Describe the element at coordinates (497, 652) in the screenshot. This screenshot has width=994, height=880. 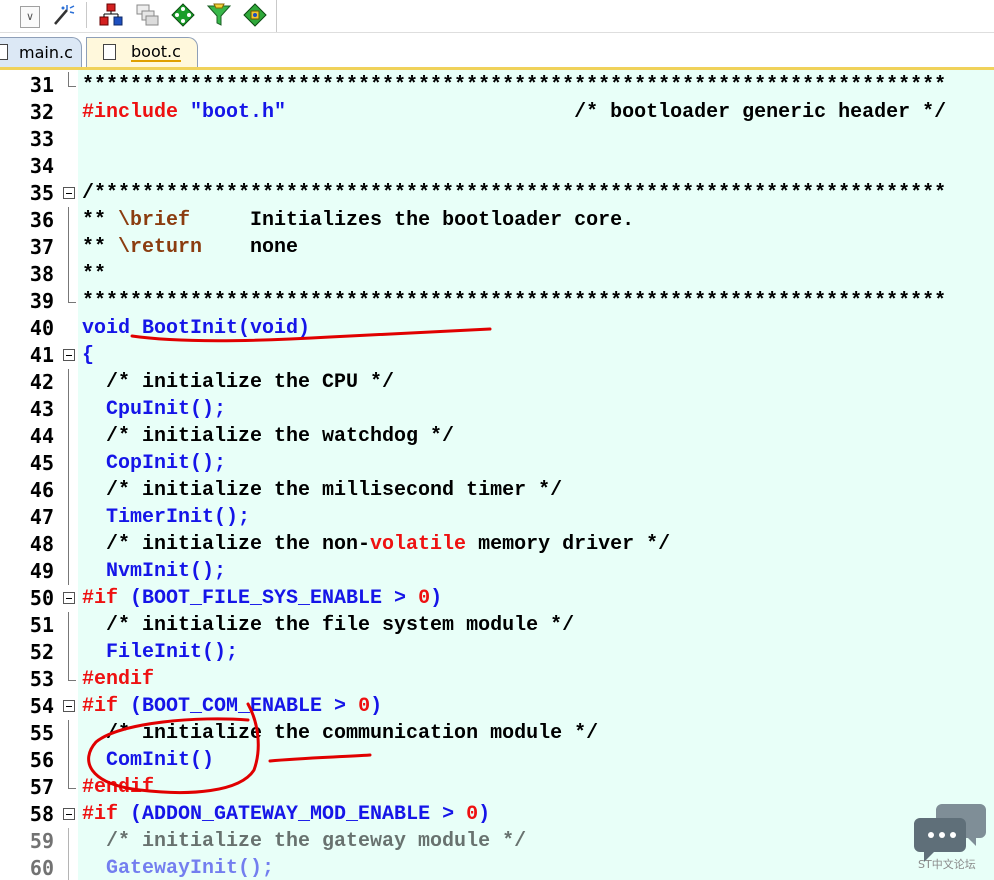
I see `code-line: 52 FileInit();` at that location.